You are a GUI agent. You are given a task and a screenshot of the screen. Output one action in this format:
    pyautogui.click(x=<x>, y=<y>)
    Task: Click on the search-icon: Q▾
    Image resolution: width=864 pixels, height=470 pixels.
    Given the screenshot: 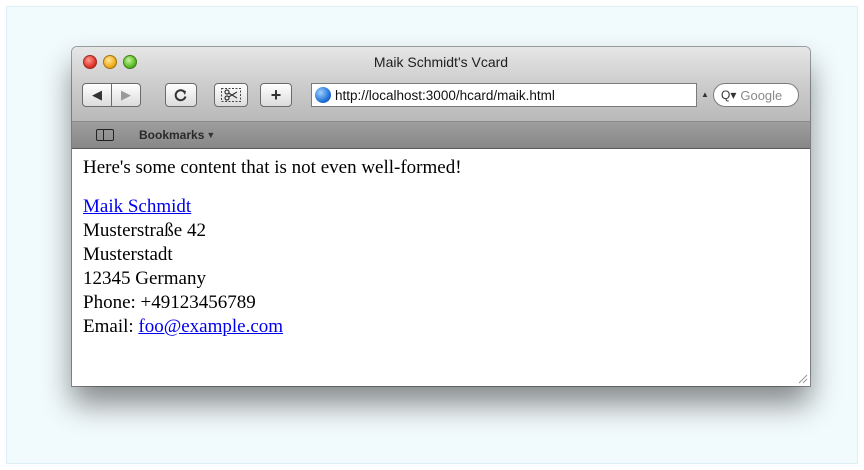 What is the action you would take?
    pyautogui.click(x=729, y=95)
    